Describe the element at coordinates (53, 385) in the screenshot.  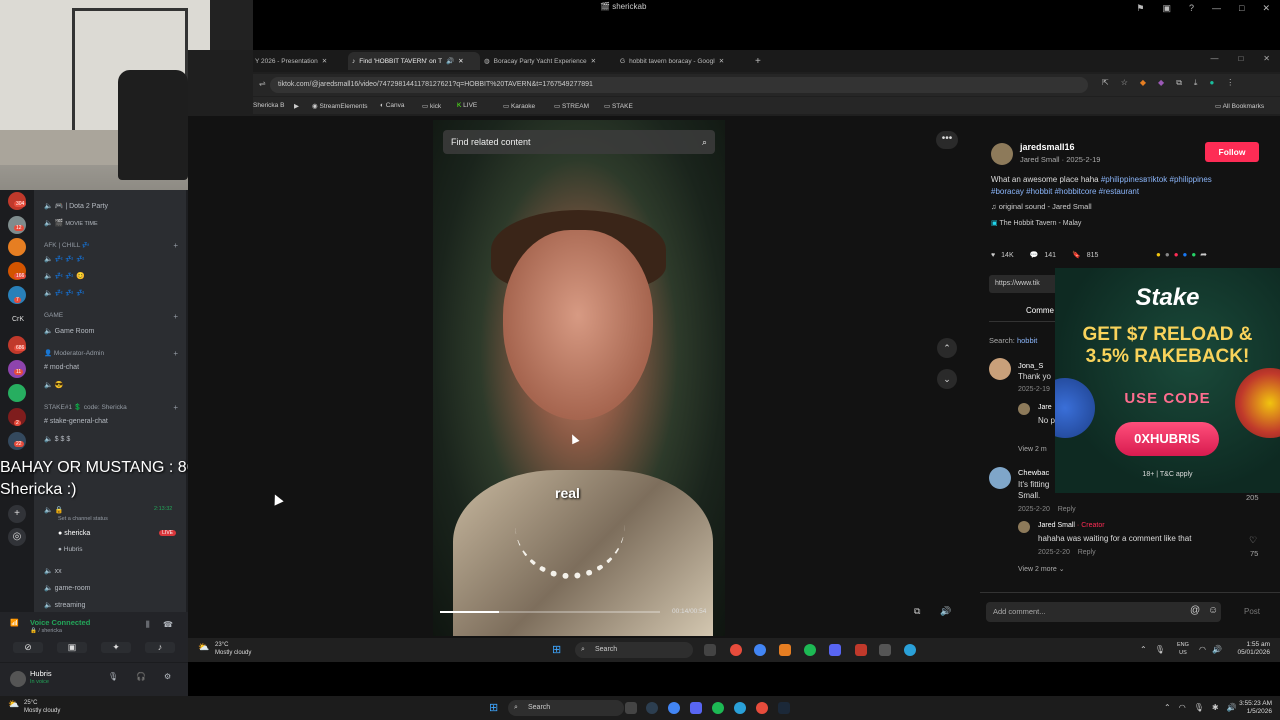
I see `voice-channel: 🔈 😎` at that location.